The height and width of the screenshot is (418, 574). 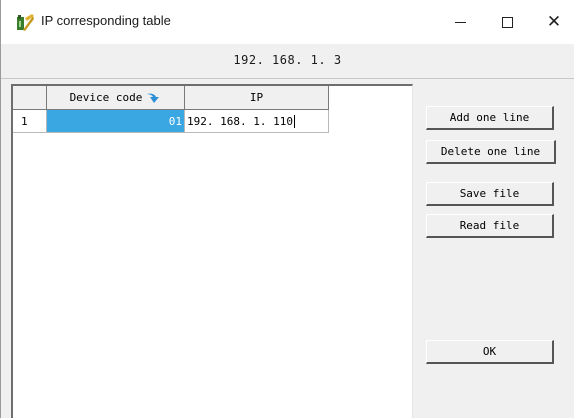 I want to click on divider, so click(x=287, y=78).